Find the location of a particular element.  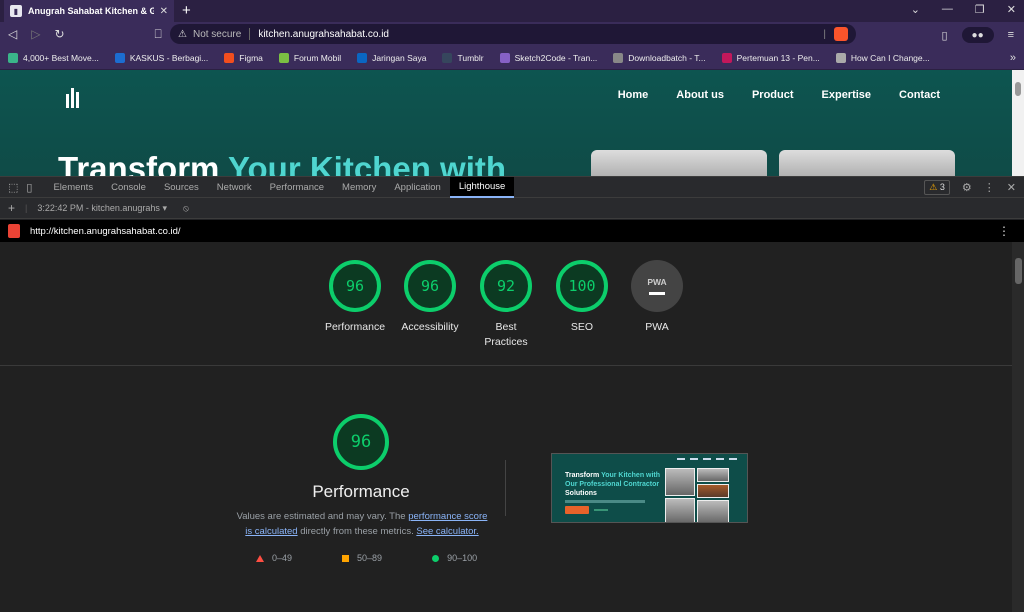

report-select: 3:22:42 PM - kitchen.anugrahs ▾ is located at coordinates (102, 208).